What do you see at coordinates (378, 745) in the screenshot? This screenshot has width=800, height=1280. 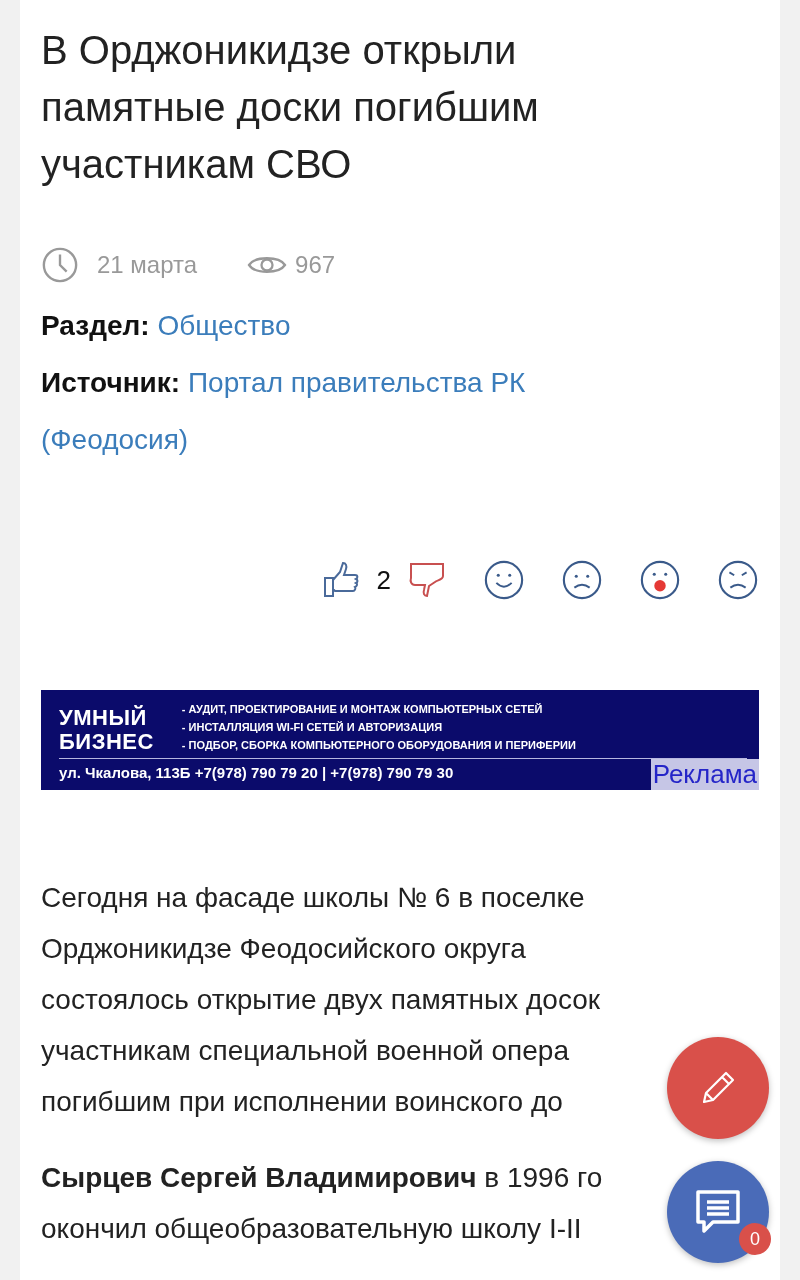 I see `service-line: - ПОДБОР, СБОРКА КОМПЬЮТЕРНОГО ОБОРУДОВАНИЯ И ПЕРИФЕРИИ` at bounding box center [378, 745].